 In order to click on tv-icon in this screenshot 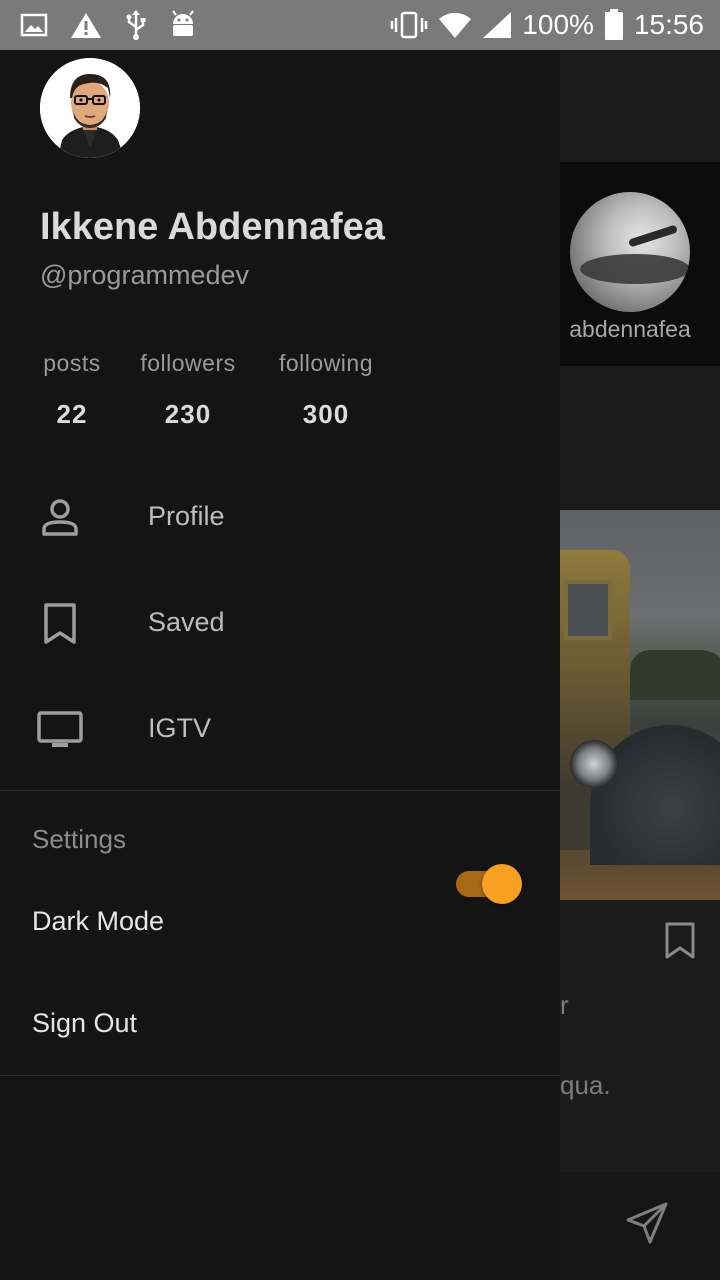, I will do `click(60, 729)`.